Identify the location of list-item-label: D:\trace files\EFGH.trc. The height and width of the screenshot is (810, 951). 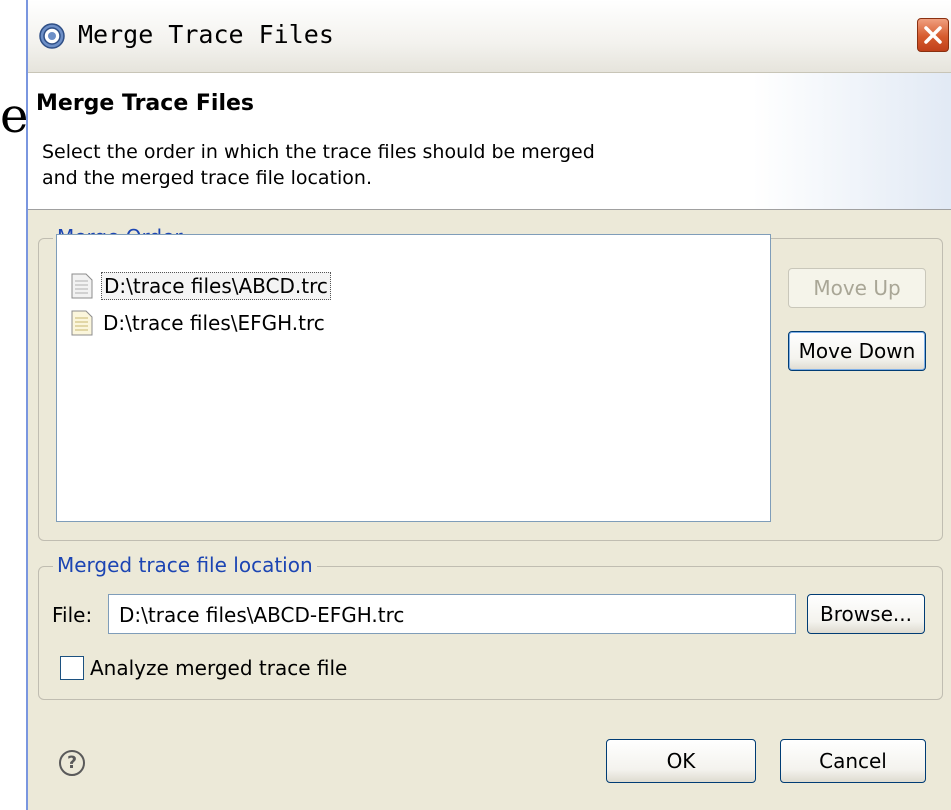
(214, 323).